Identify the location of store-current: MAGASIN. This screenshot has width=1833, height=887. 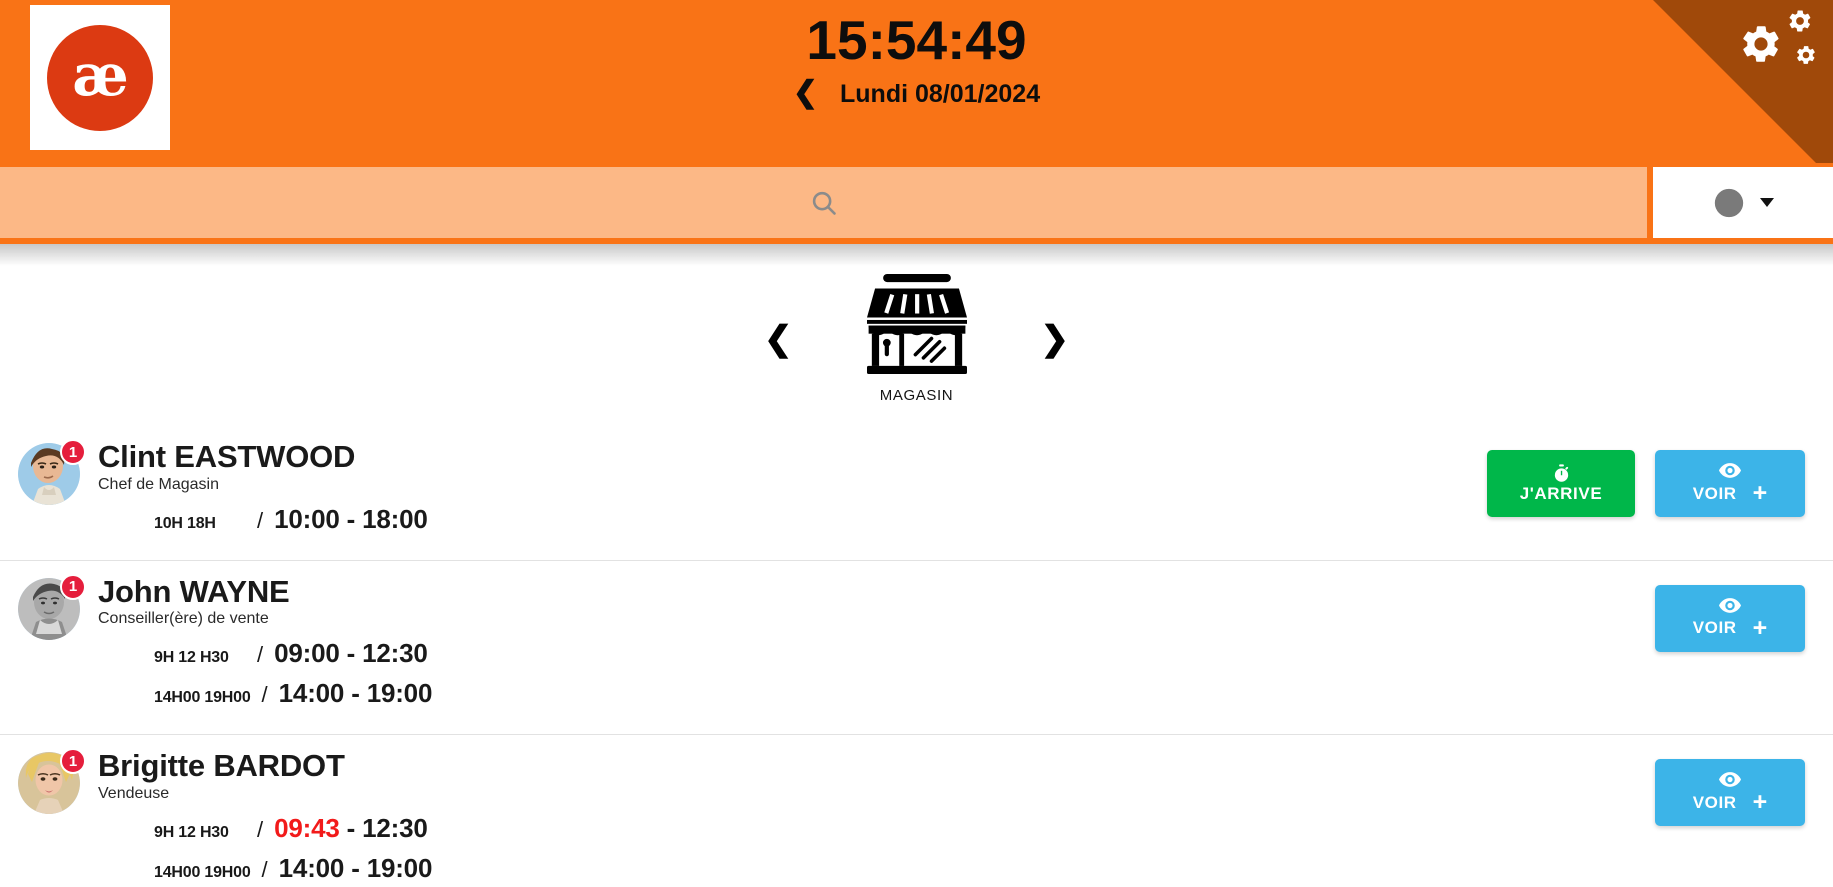
(917, 339).